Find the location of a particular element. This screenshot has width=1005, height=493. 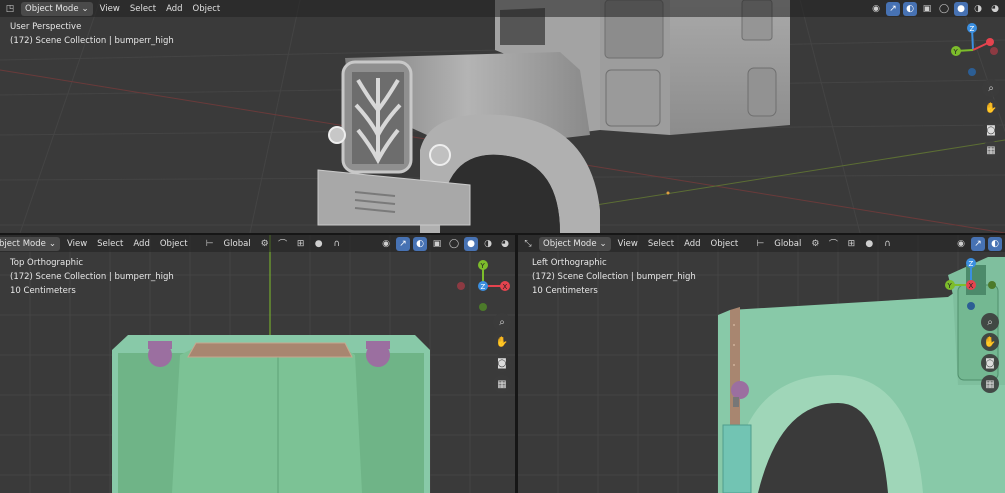

mode-dropdown: bject Mode ⌄ is located at coordinates (30, 243).